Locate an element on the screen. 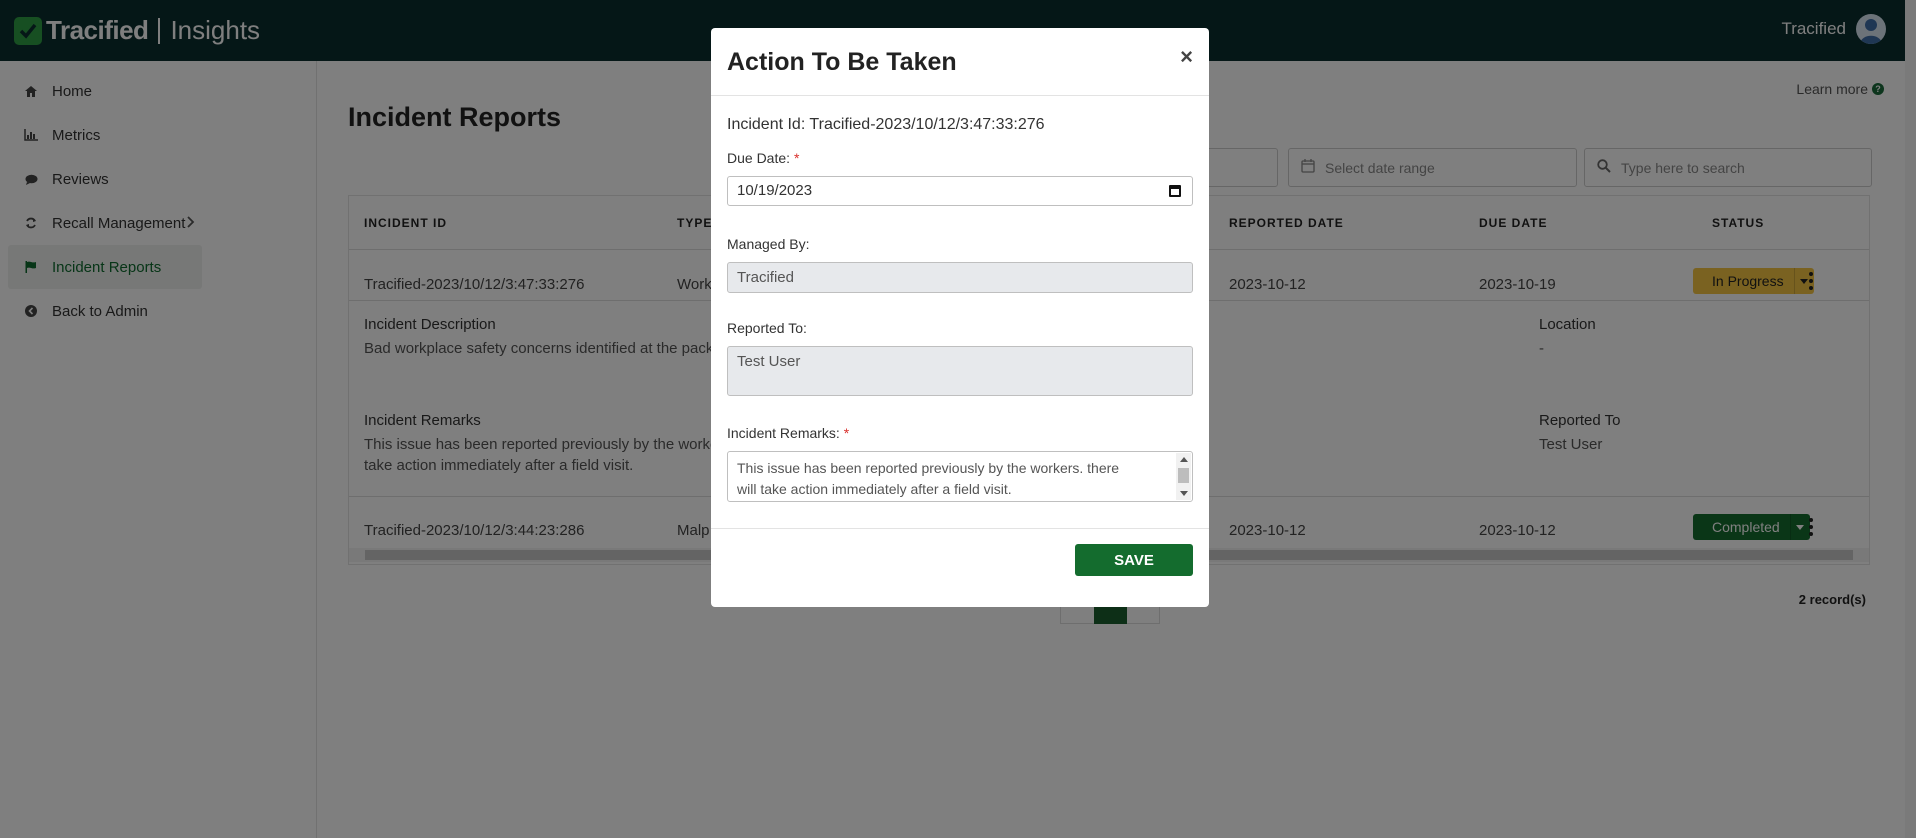 Image resolution: width=1916 pixels, height=838 pixels. incident-remarks-label: Incident Remarks: * is located at coordinates (788, 433).